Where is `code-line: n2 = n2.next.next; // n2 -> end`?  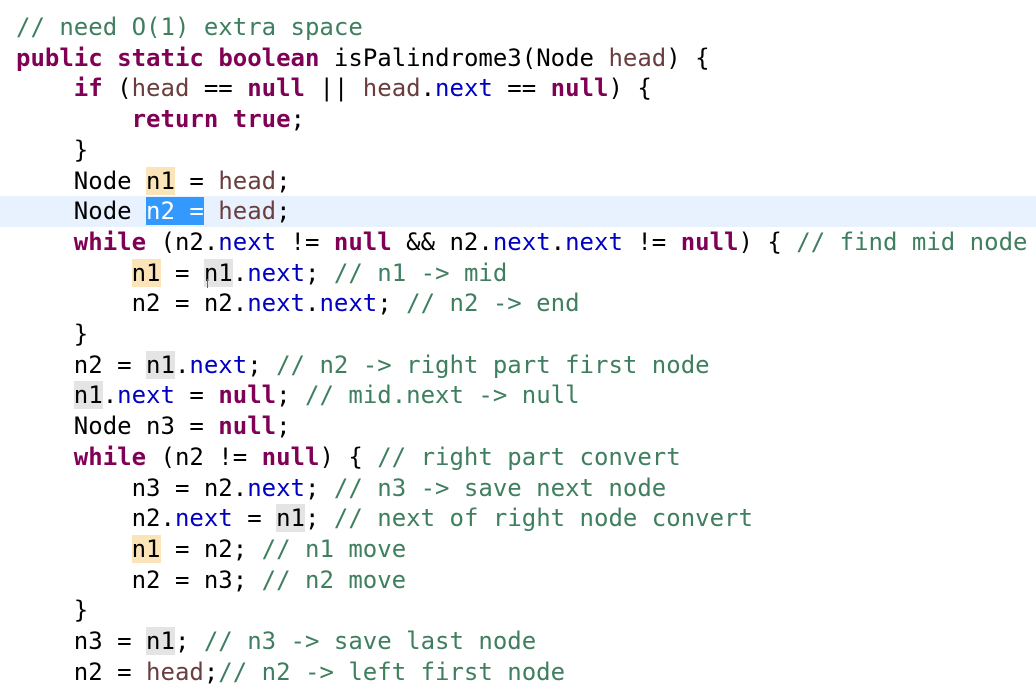 code-line: n2 = n2.next.next; // n2 -> end is located at coordinates (518, 303).